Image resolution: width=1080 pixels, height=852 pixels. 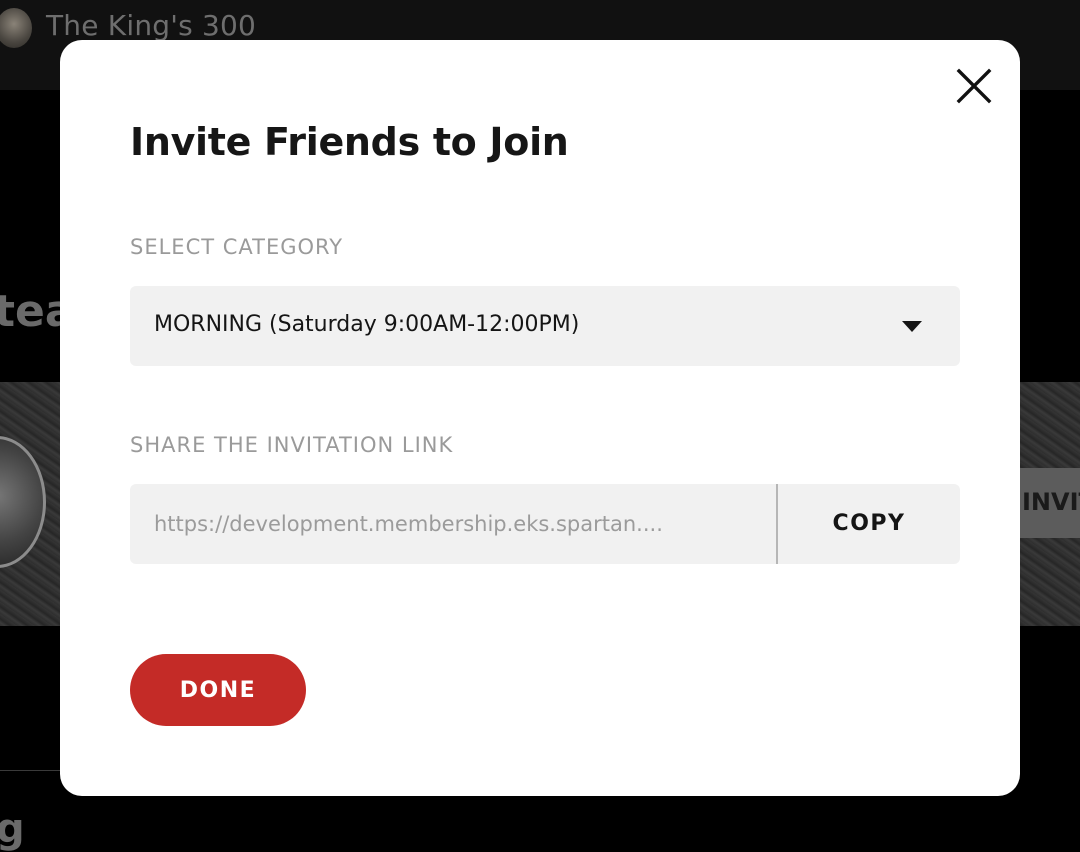 I want to click on close-button, so click(x=974, y=86).